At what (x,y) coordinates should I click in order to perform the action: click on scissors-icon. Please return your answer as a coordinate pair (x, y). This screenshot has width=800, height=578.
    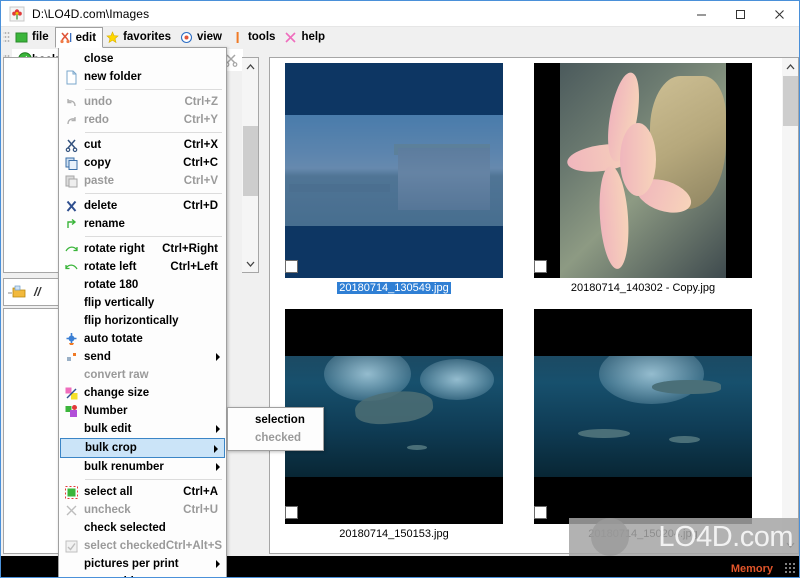
    Looking at the image, I should click on (71, 145).